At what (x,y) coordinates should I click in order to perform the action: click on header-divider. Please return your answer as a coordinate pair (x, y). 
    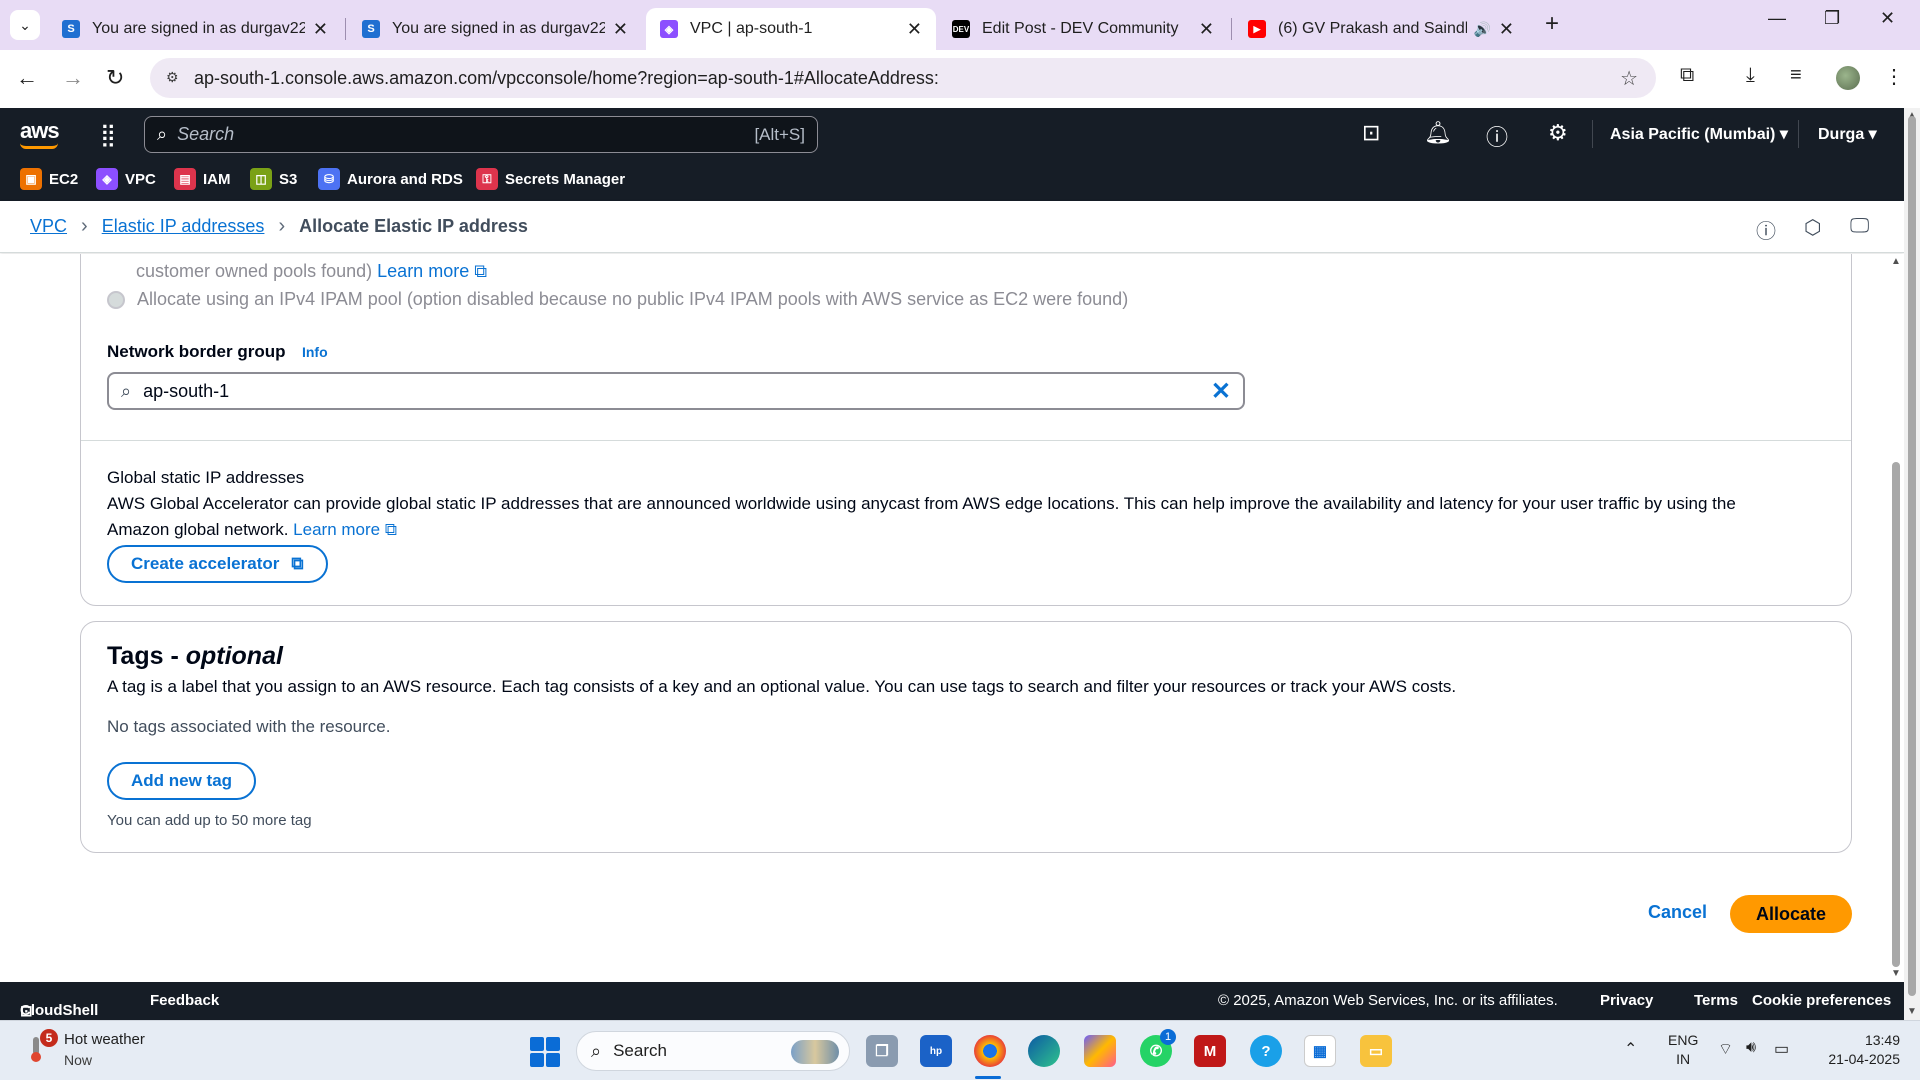
    Looking at the image, I should click on (1592, 134).